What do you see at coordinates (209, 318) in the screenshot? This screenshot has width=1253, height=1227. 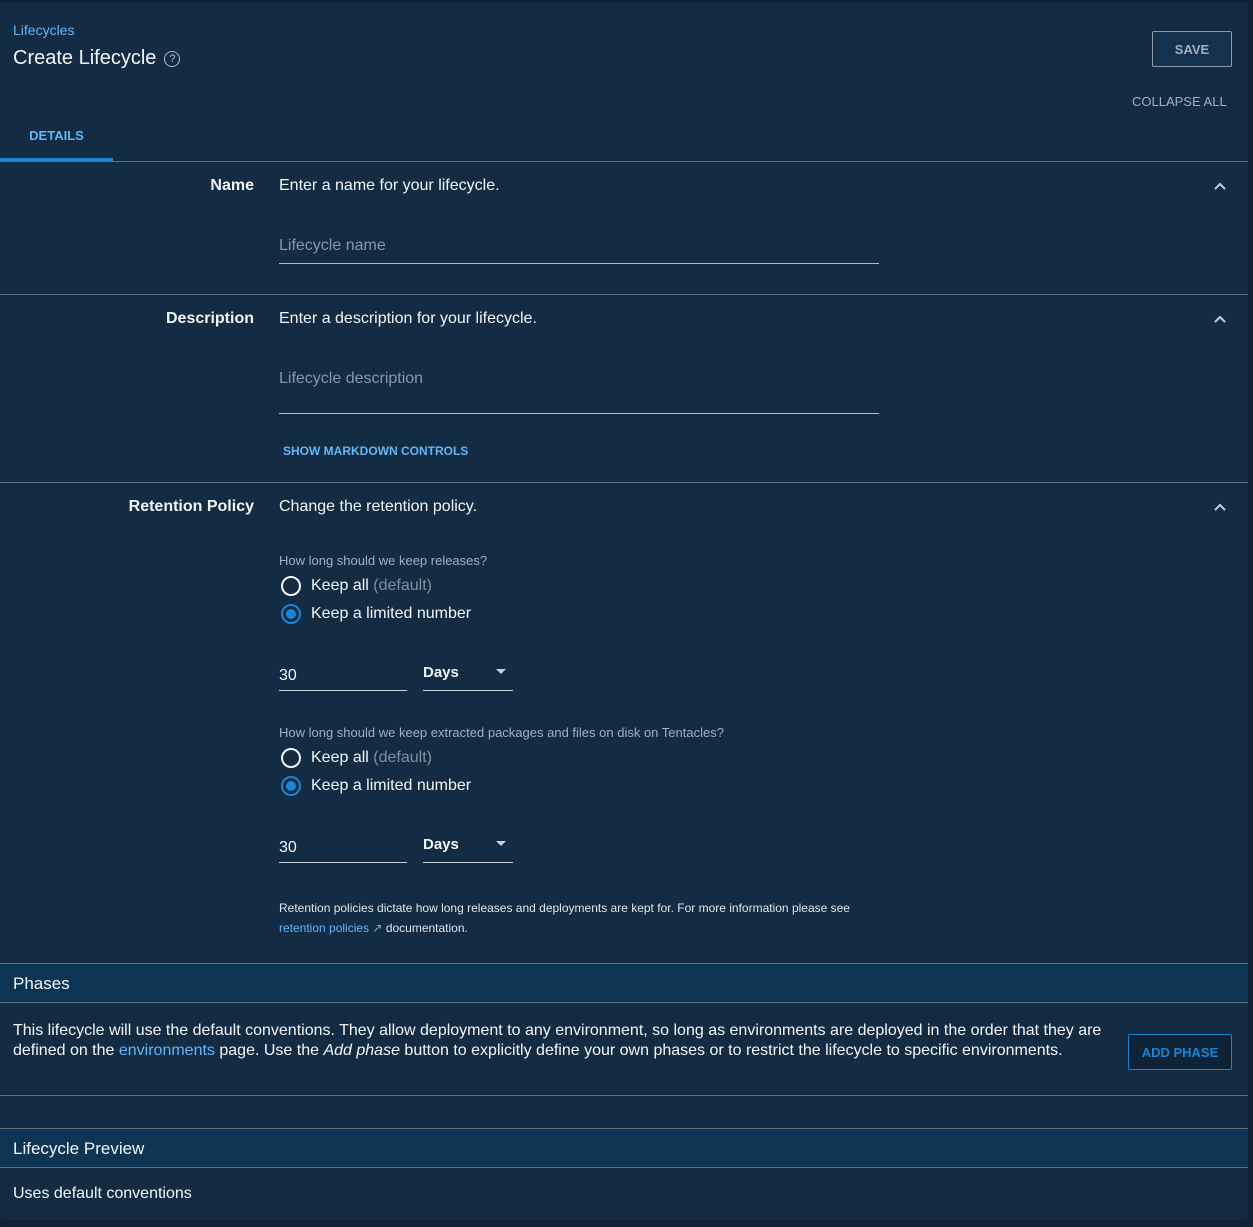 I see `description-label: Description` at bounding box center [209, 318].